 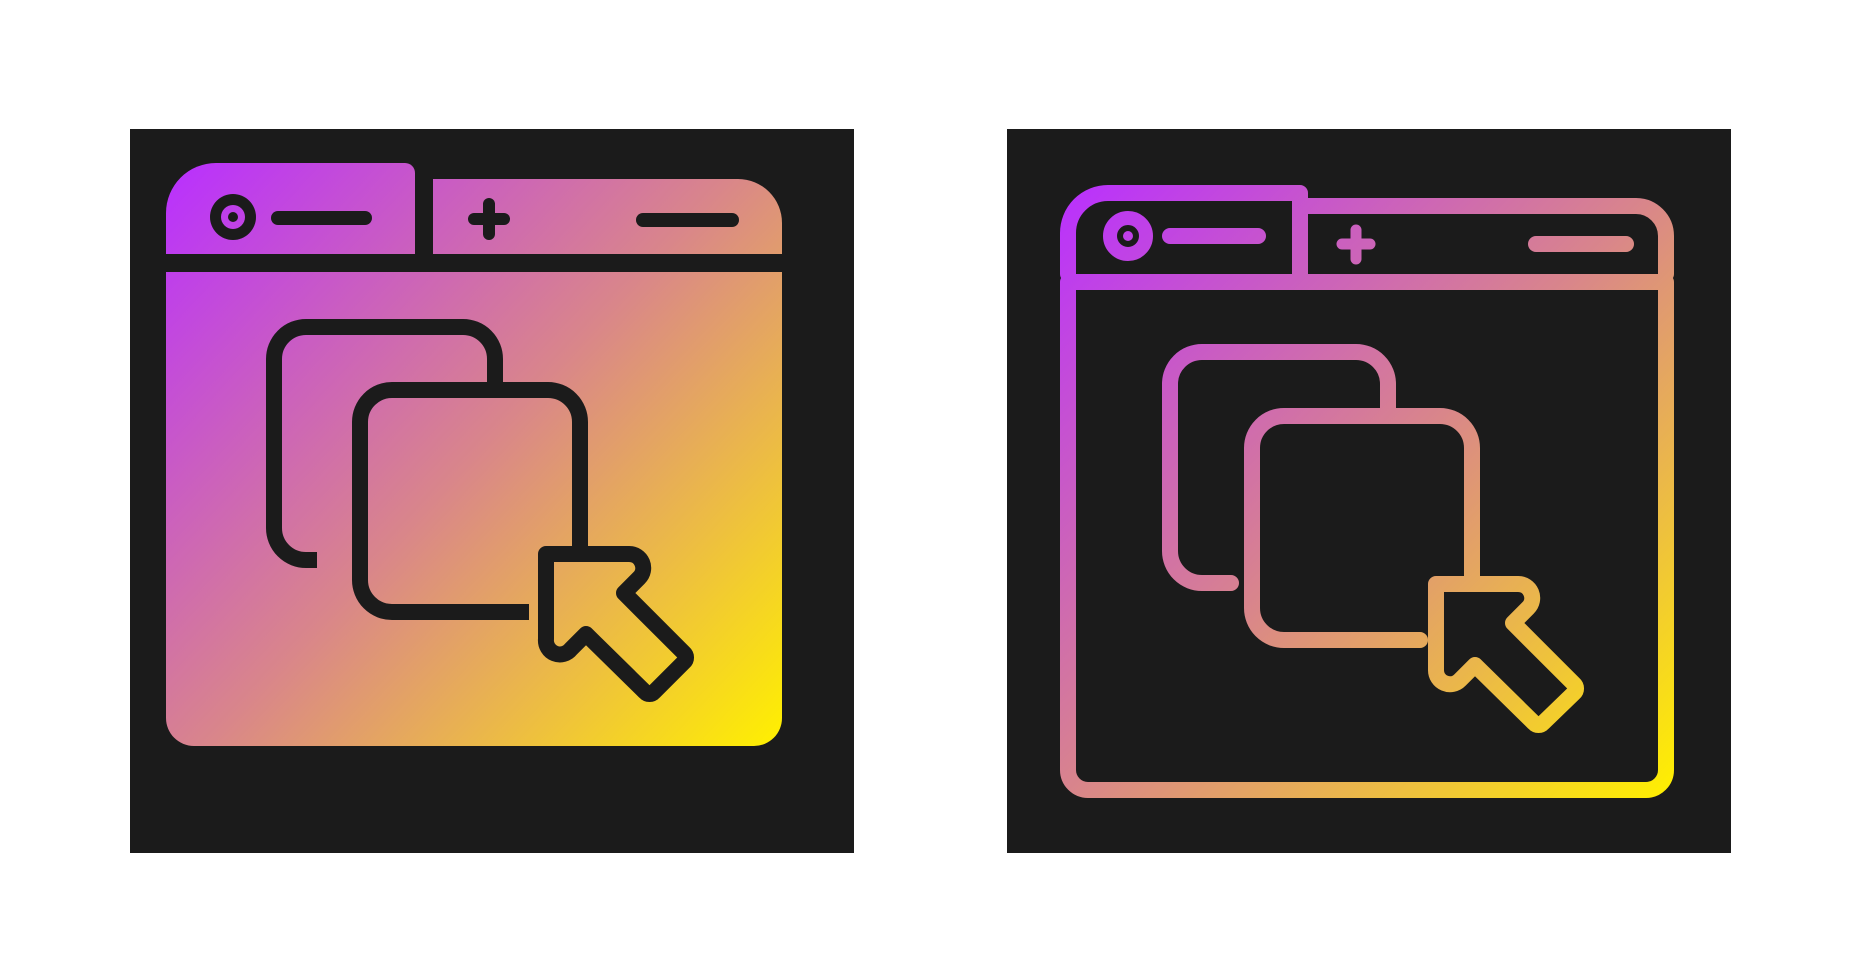 What do you see at coordinates (1279, 467) in the screenshot?
I see `outline-back-window-icon` at bounding box center [1279, 467].